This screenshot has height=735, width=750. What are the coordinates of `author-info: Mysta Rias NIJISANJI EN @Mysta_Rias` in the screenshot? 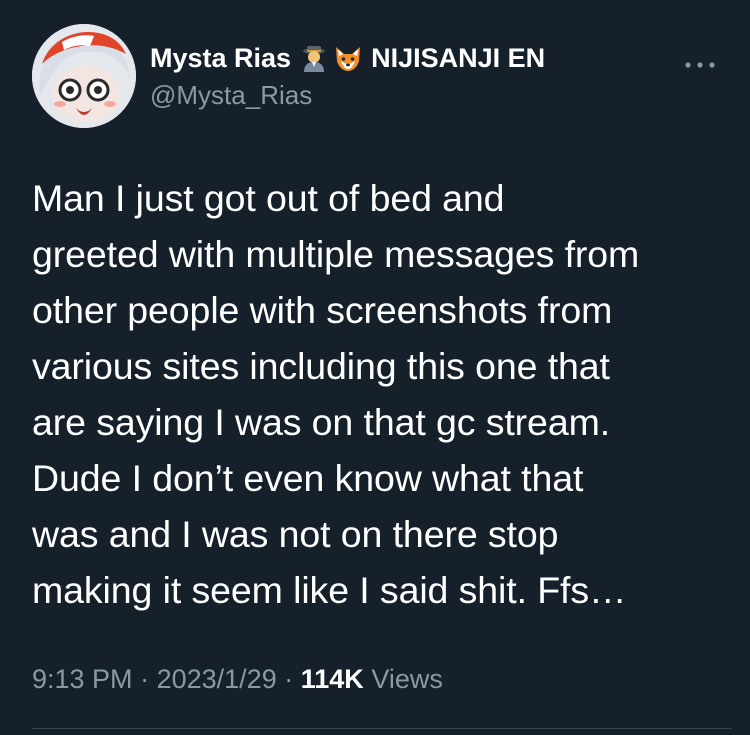 It's located at (410, 74).